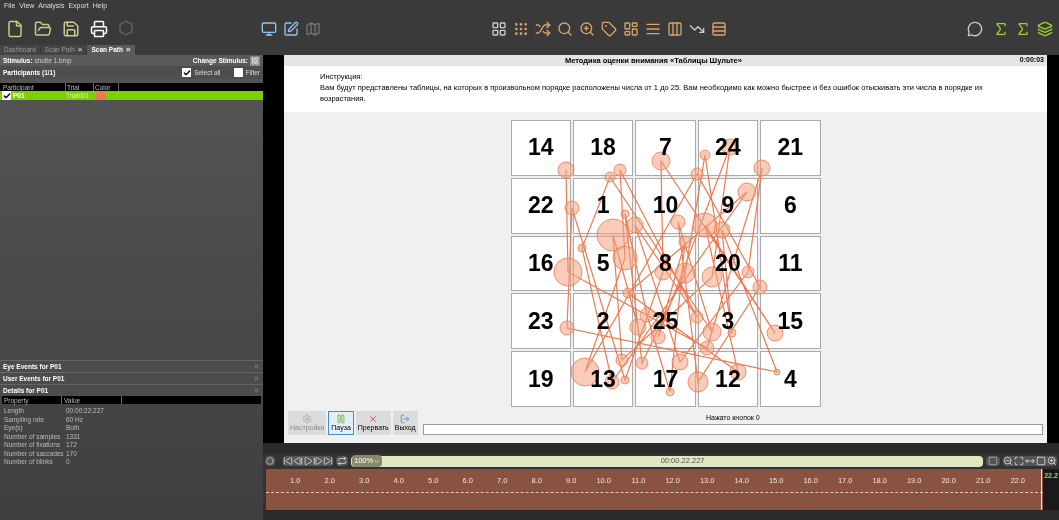  What do you see at coordinates (790, 263) in the screenshot?
I see `number-label: 11` at bounding box center [790, 263].